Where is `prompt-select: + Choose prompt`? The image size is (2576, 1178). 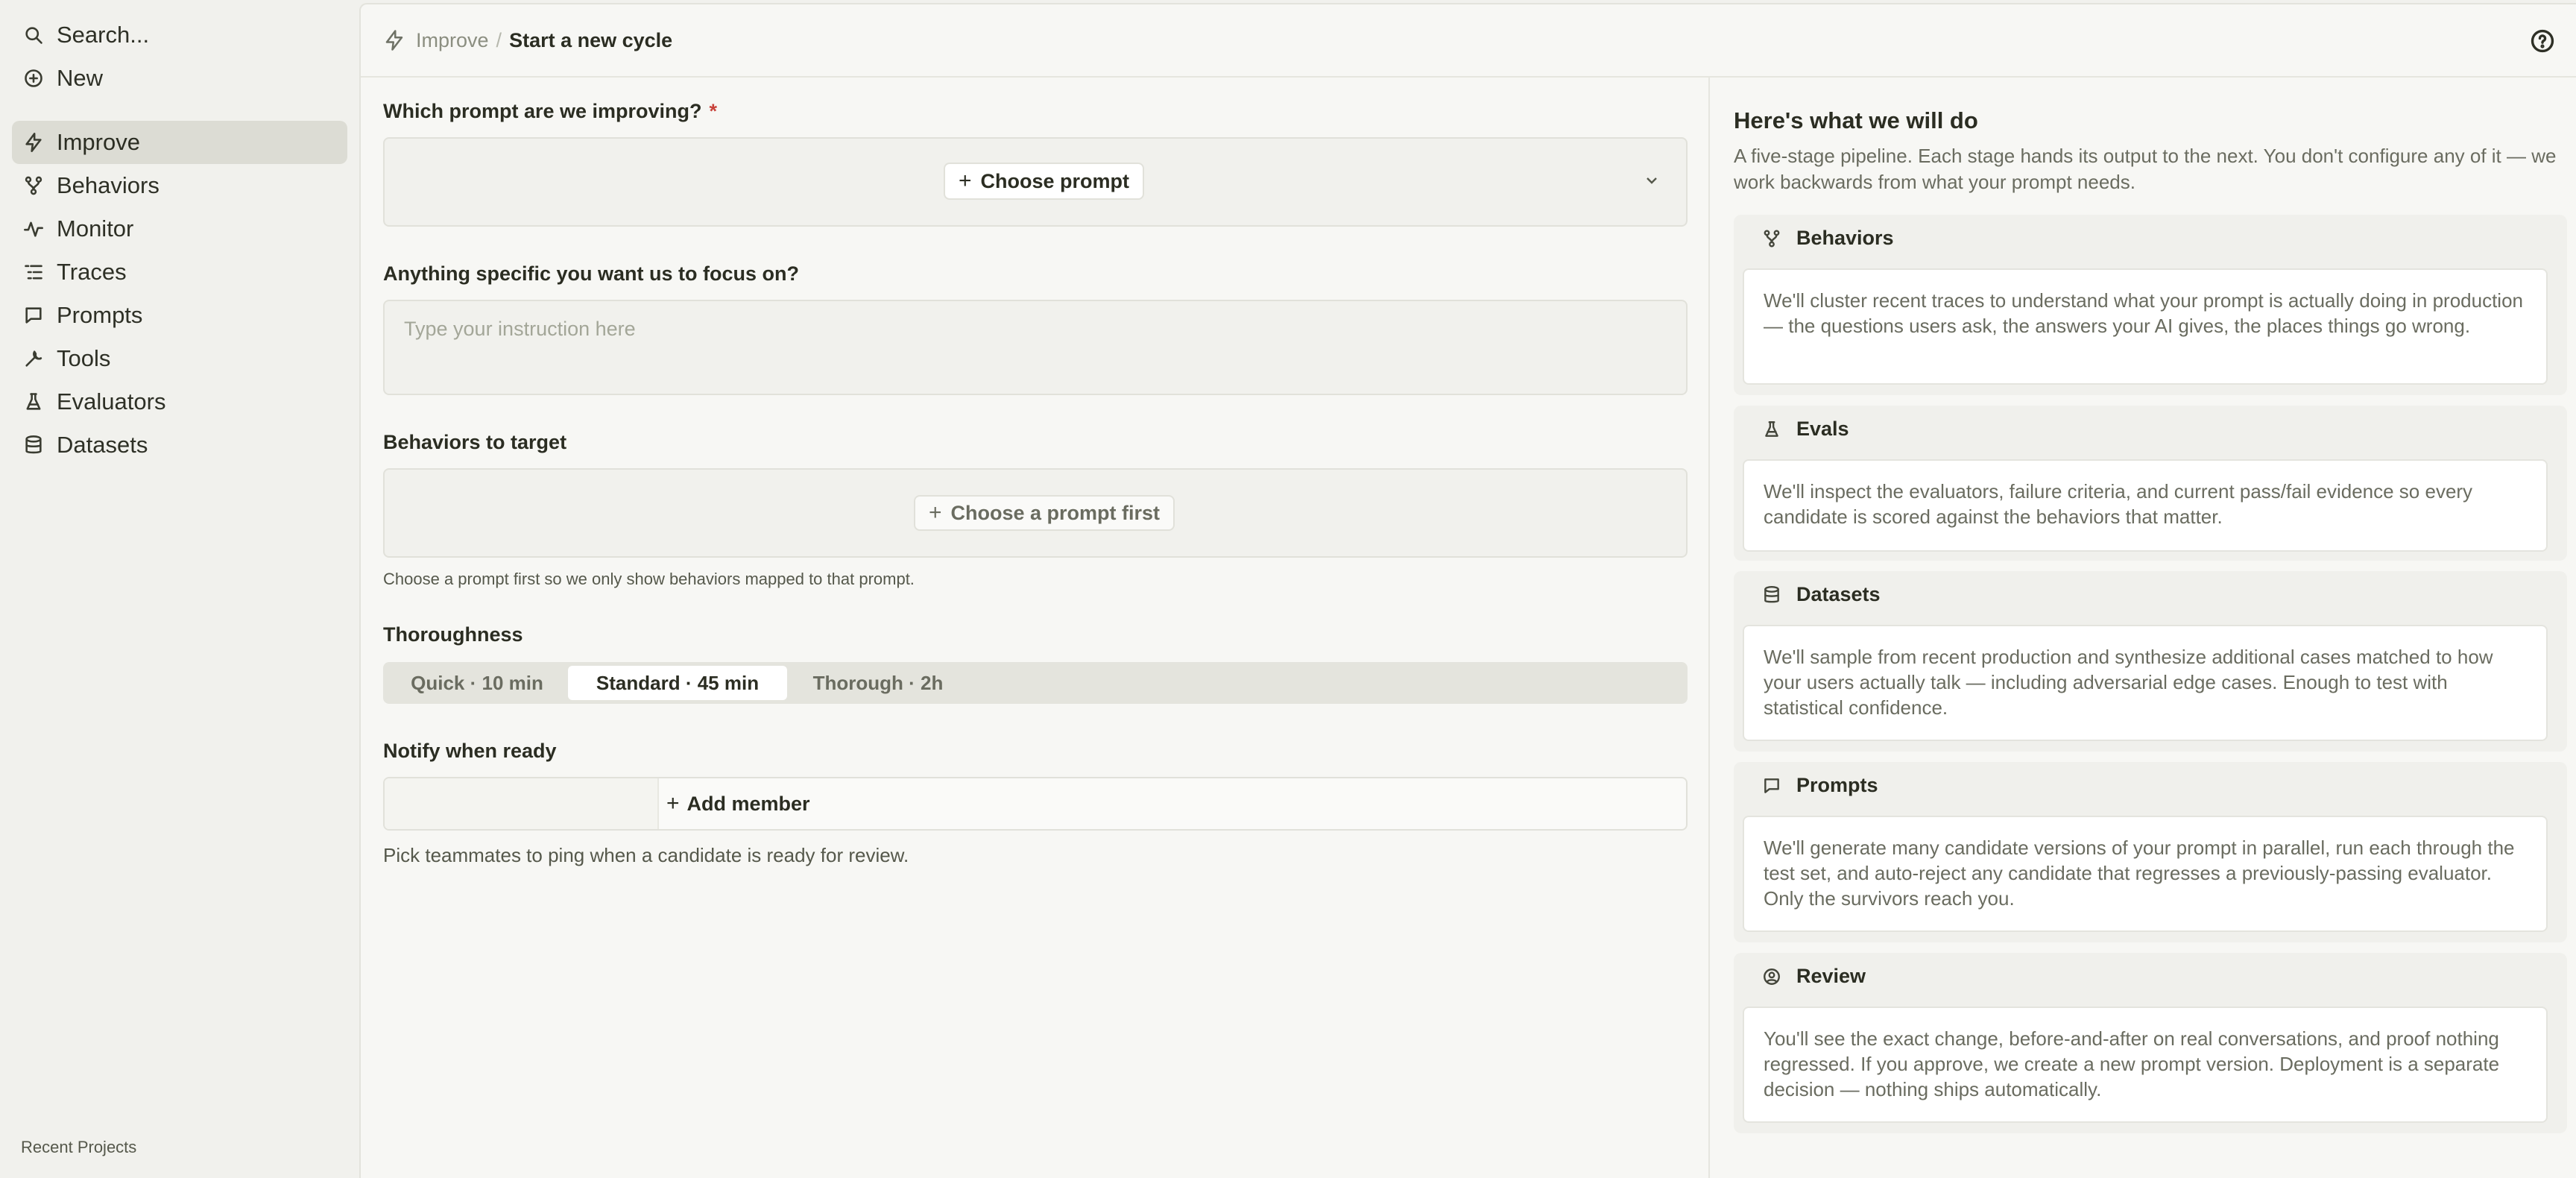
prompt-select: + Choose prompt is located at coordinates (1035, 182).